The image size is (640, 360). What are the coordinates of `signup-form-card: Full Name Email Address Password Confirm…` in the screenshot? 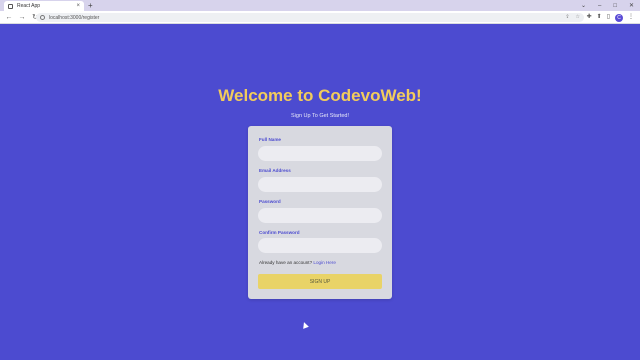 It's located at (320, 212).